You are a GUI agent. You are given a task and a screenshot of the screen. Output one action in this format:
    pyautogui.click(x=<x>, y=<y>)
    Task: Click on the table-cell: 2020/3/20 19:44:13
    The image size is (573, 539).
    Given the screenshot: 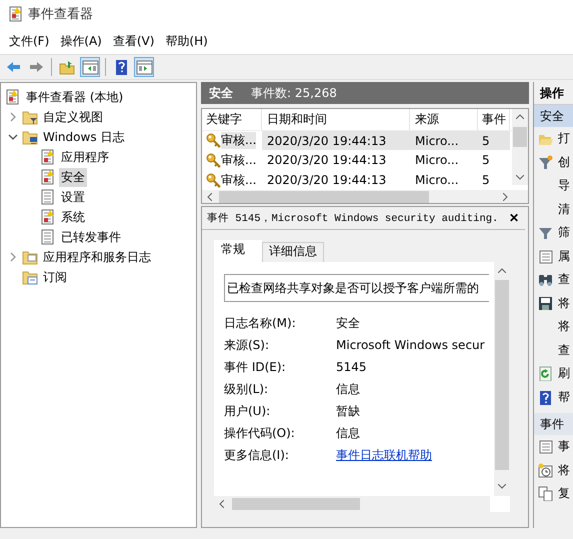 What is the action you would take?
    pyautogui.click(x=336, y=140)
    